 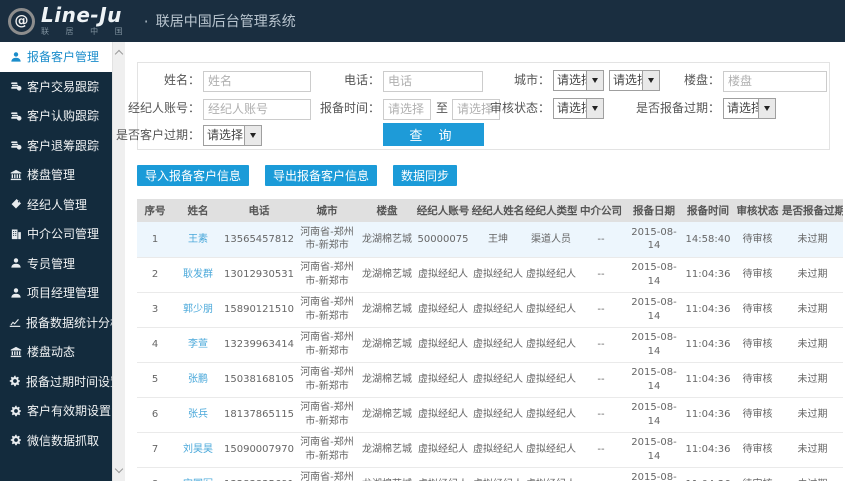 What do you see at coordinates (259, 474) in the screenshot?
I see `cell-phone: 13283835691` at bounding box center [259, 474].